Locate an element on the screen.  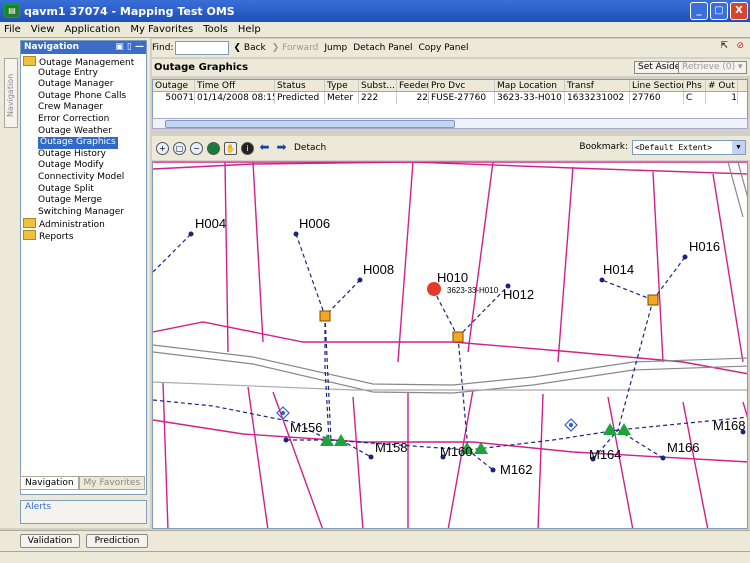
menu-help: Help is located at coordinates (249, 29).